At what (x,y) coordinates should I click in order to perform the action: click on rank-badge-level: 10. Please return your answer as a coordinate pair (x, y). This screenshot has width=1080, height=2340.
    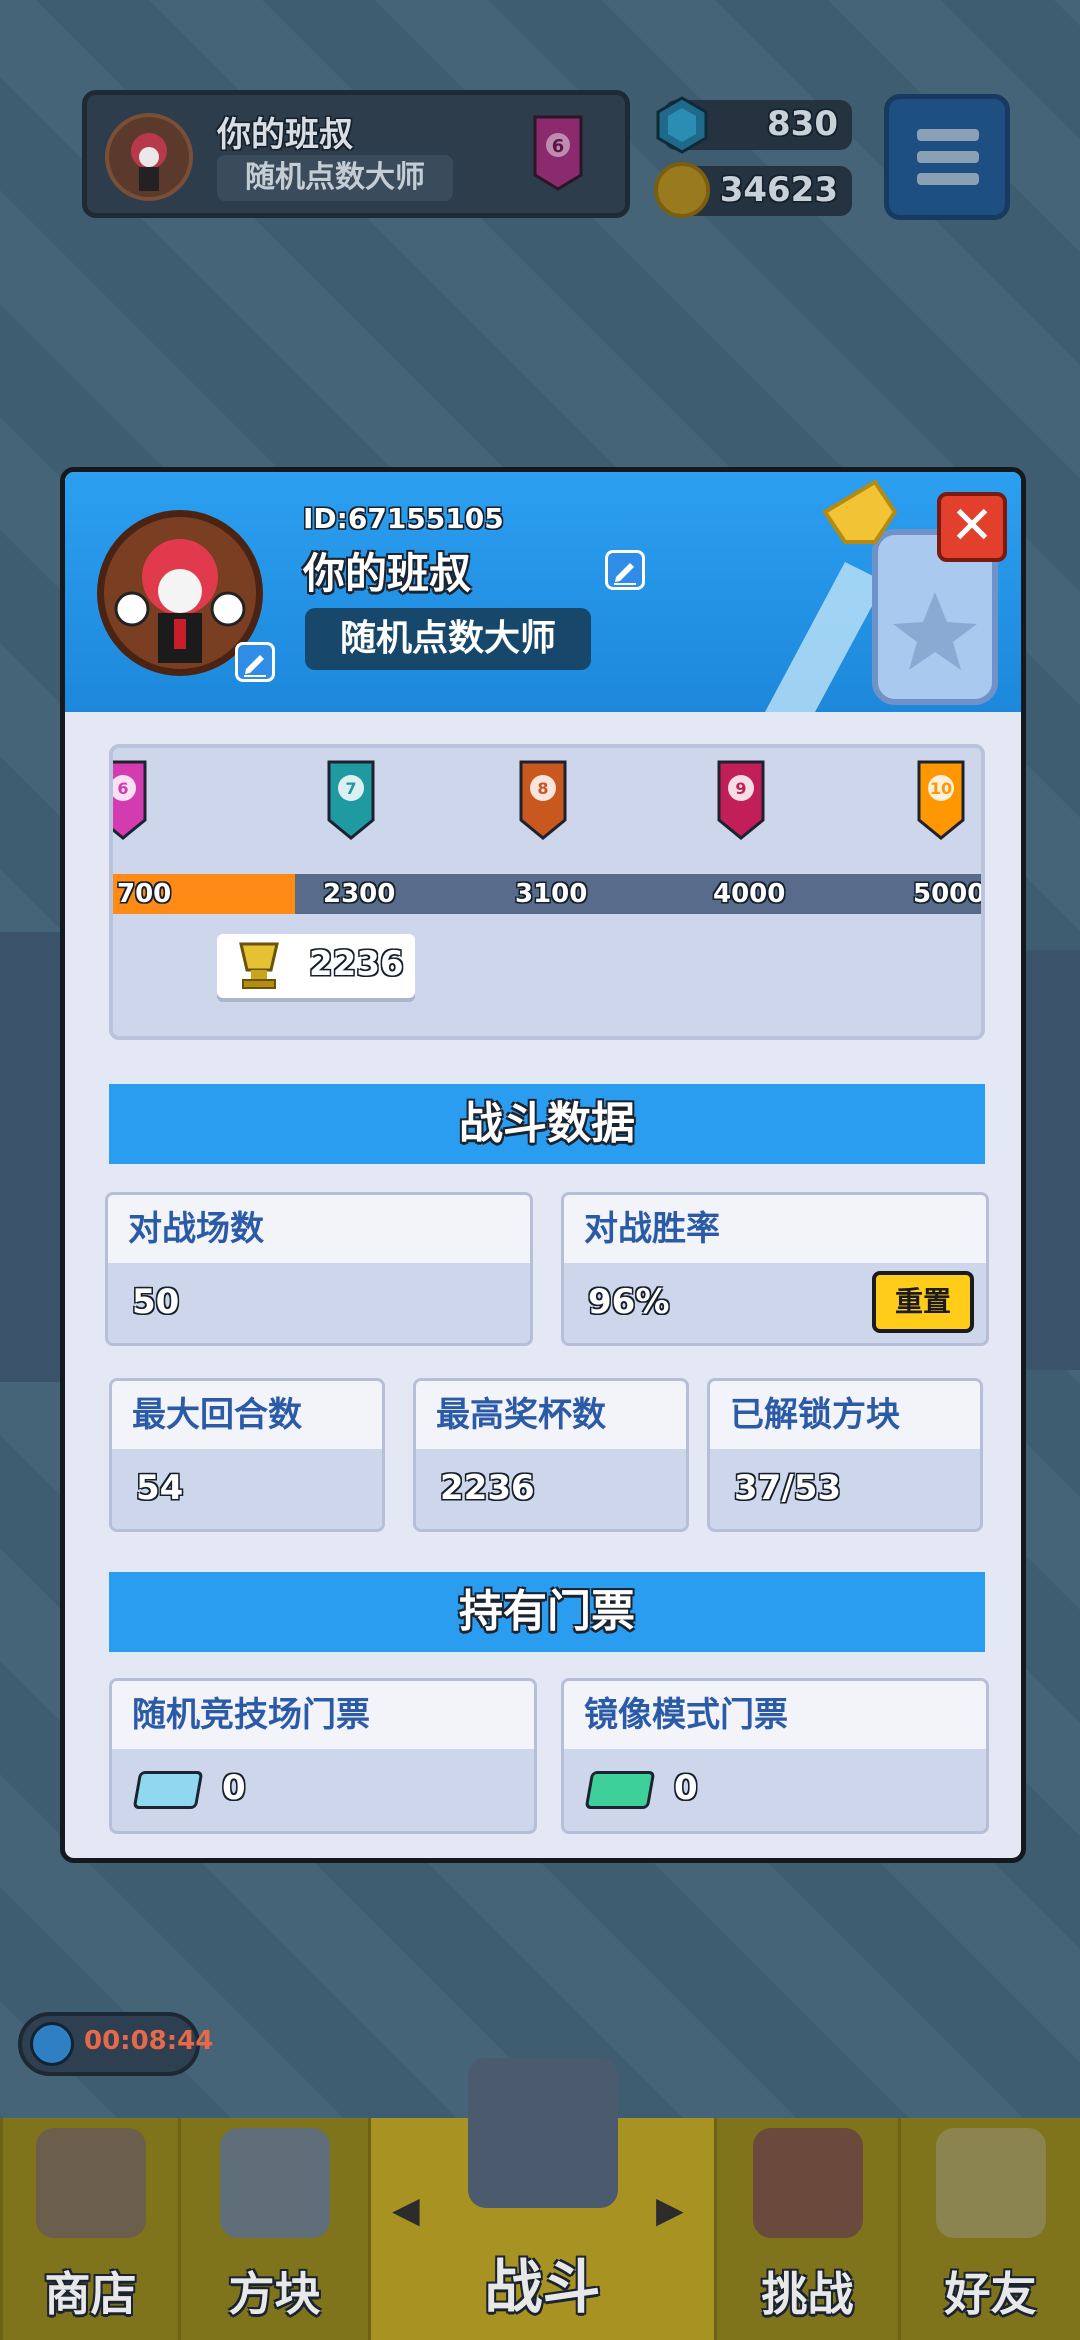
    Looking at the image, I should click on (941, 788).